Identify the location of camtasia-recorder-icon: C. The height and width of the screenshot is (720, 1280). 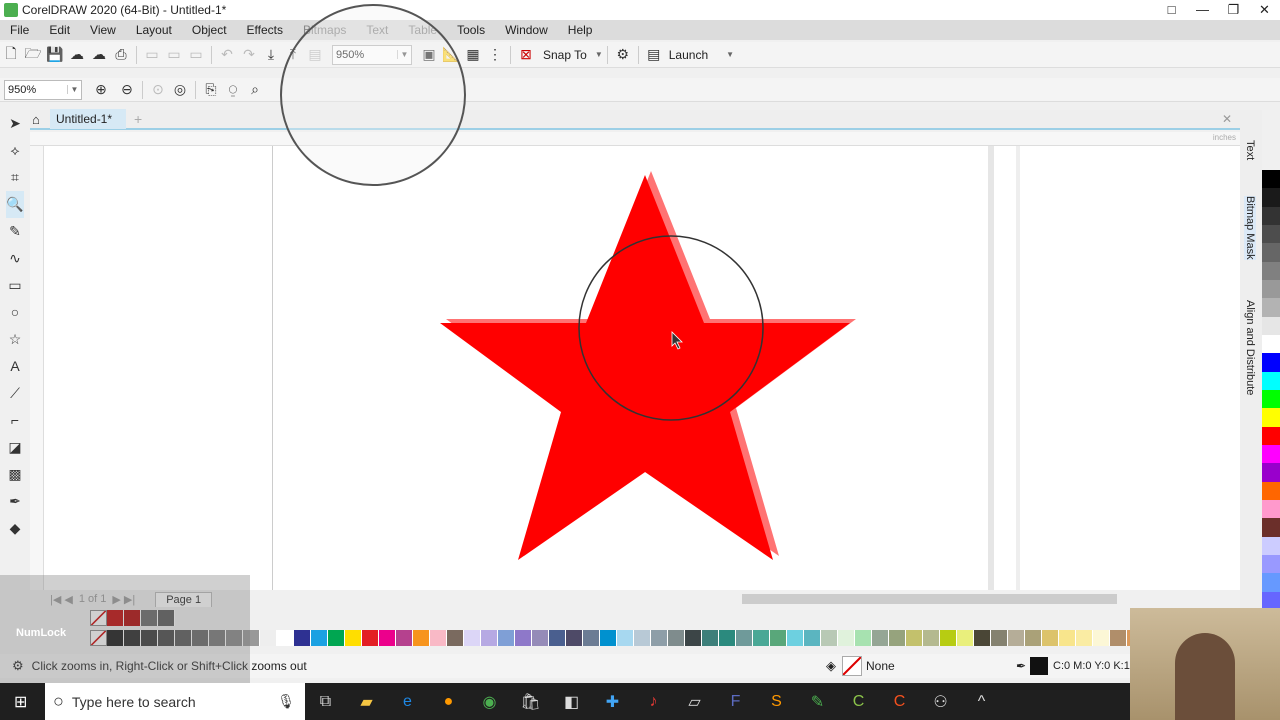
(899, 702).